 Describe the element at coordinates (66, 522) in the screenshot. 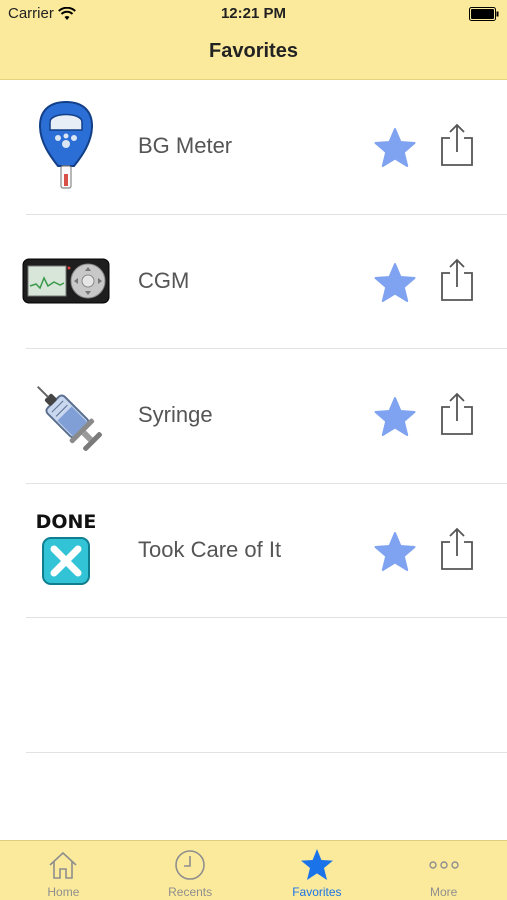

I see `done-icon-text: DONE` at that location.